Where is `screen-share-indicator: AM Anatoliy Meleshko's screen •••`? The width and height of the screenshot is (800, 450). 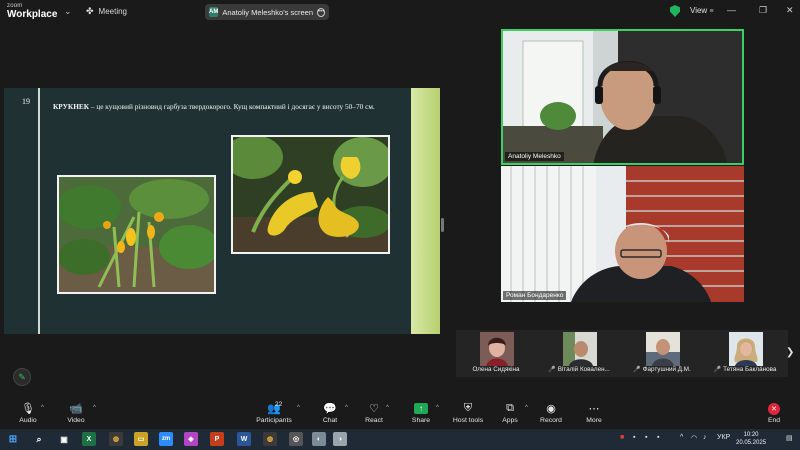
screen-share-indicator: AM Anatoliy Meleshko's screen ••• is located at coordinates (267, 12).